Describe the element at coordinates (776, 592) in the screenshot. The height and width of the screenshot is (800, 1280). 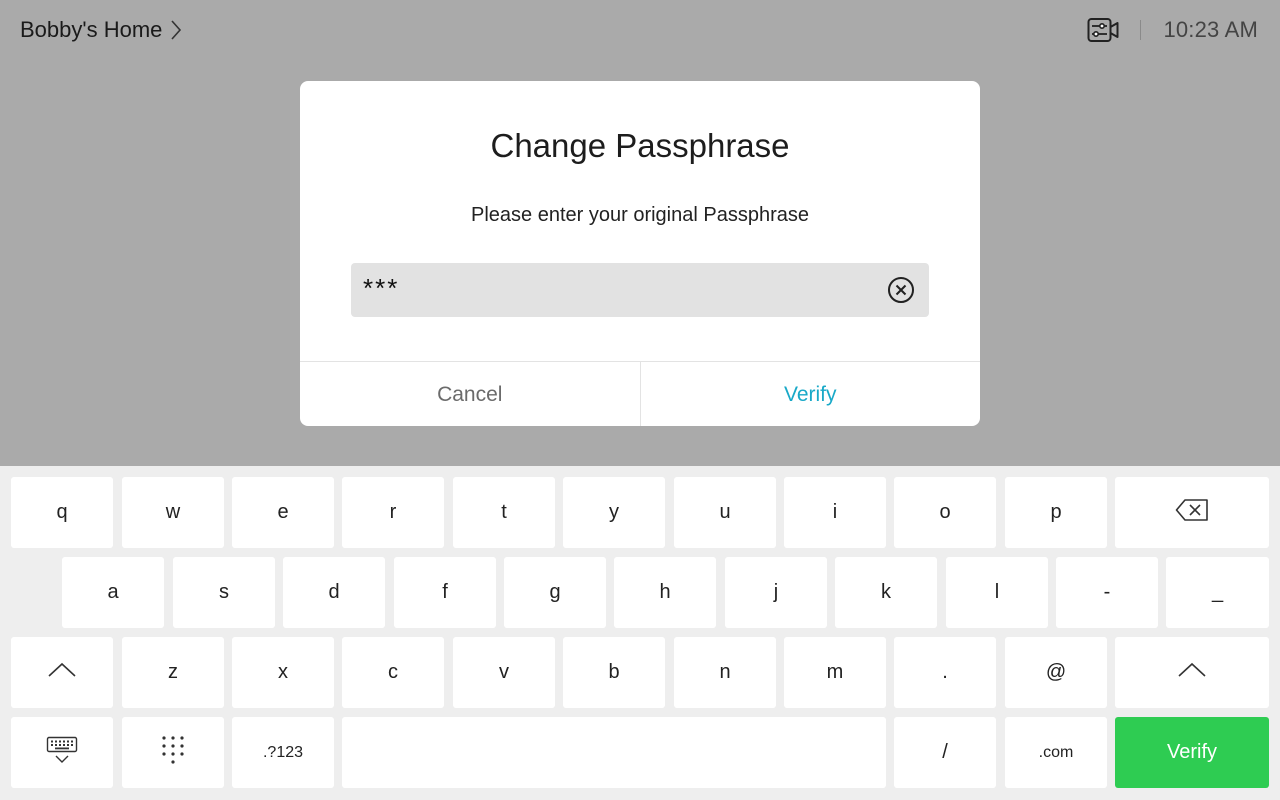
I see `key-j: j` at that location.